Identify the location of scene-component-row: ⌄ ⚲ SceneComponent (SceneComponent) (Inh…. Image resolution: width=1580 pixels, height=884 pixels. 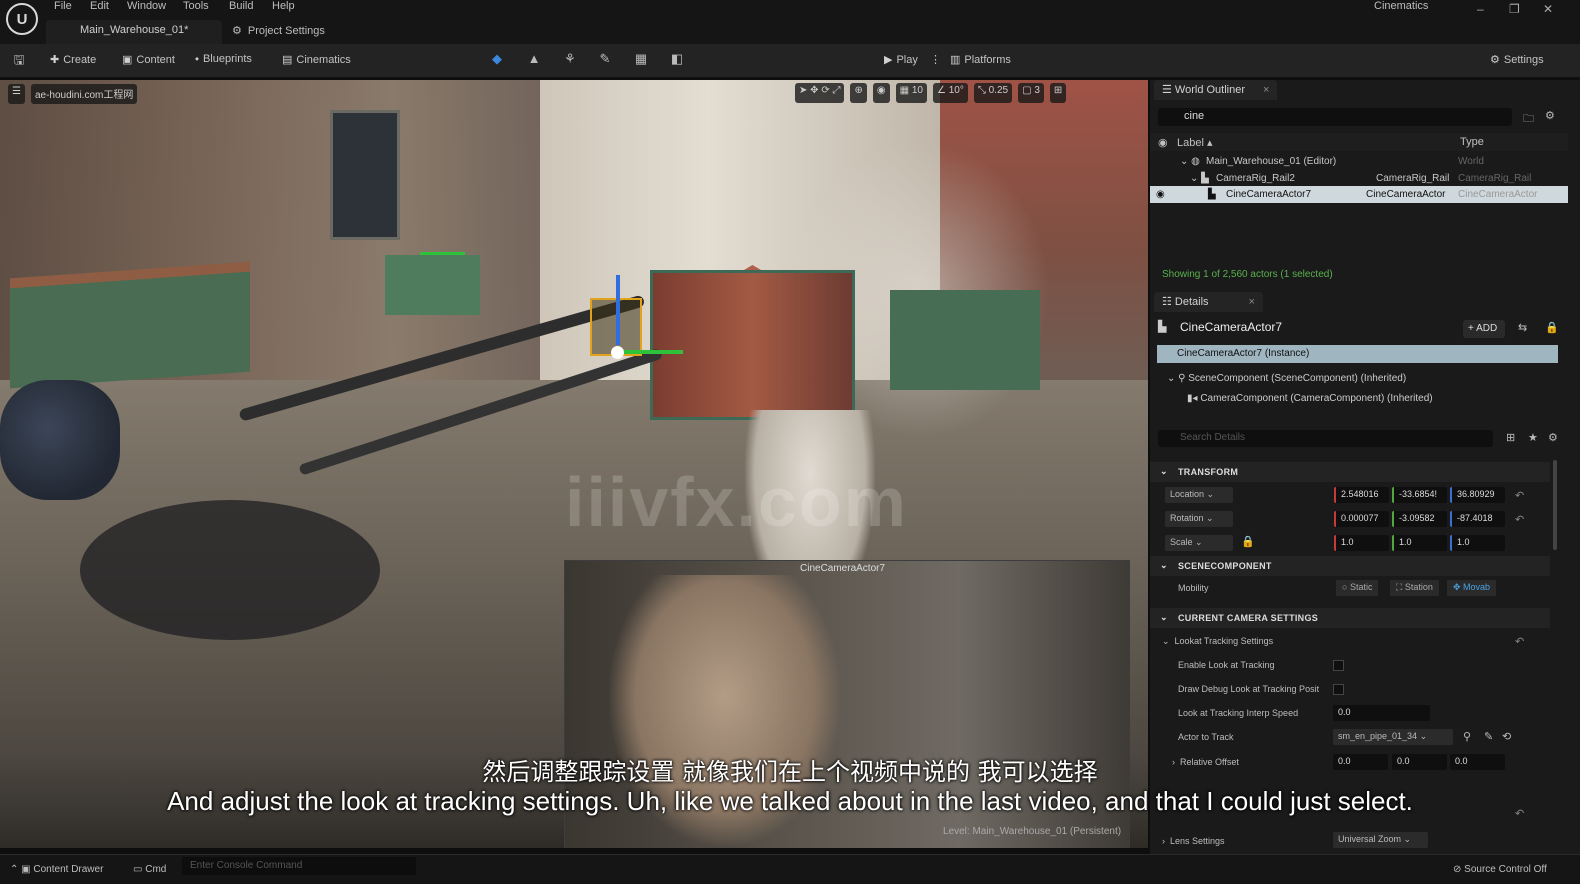
(1286, 378).